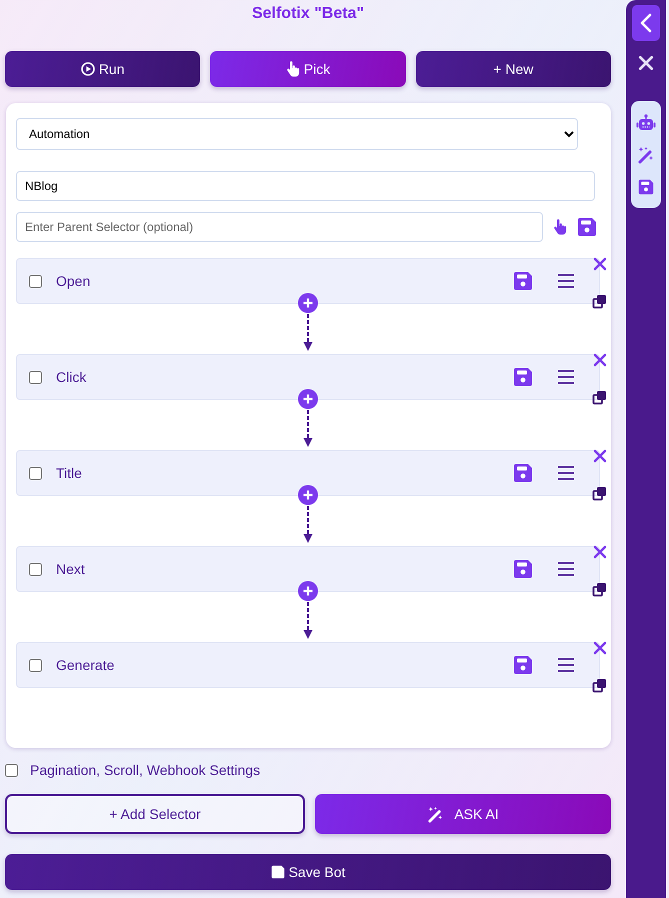 Image resolution: width=669 pixels, height=898 pixels. Describe the element at coordinates (72, 377) in the screenshot. I see `step-label: Click` at that location.